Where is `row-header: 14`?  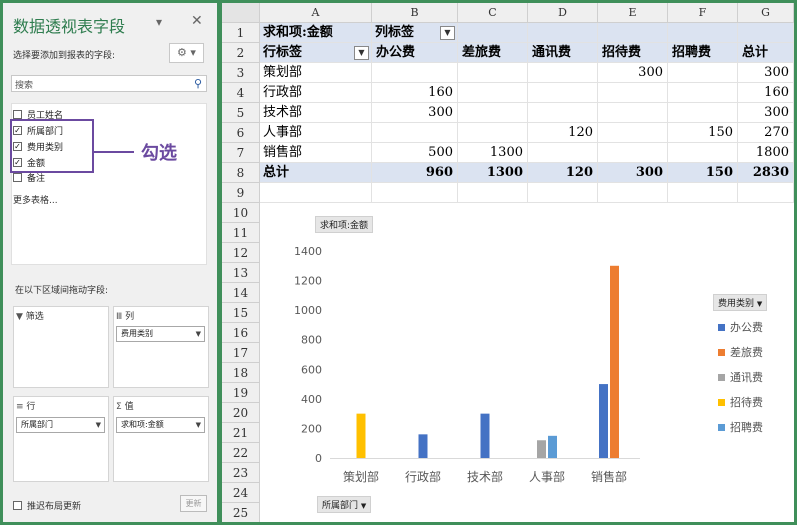
row-header: 14 is located at coordinates (241, 293).